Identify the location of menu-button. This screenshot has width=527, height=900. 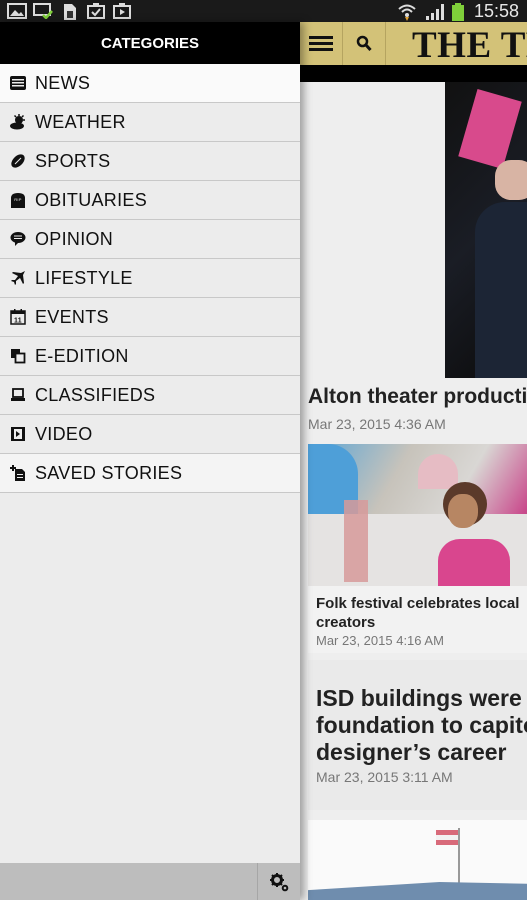
(321, 43).